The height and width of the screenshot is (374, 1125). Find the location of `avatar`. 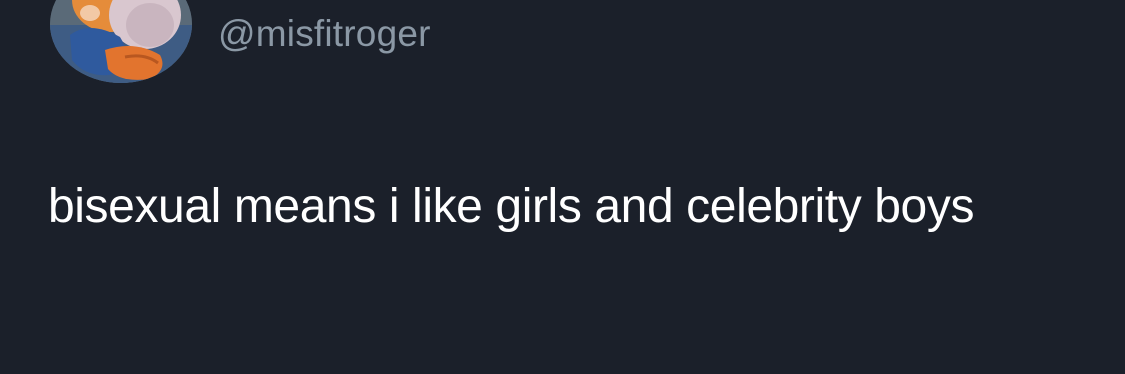

avatar is located at coordinates (121, 41).